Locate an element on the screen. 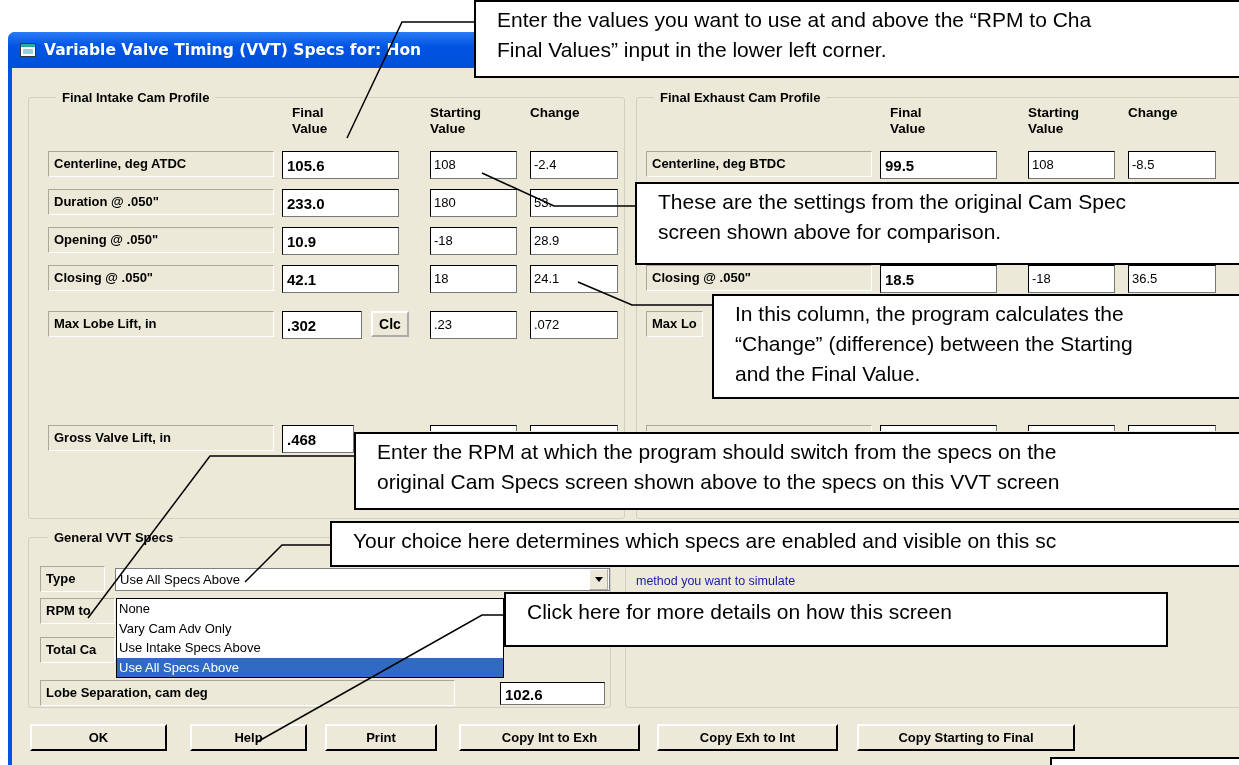 The image size is (1239, 765). value-field: 102.6 is located at coordinates (552, 693).